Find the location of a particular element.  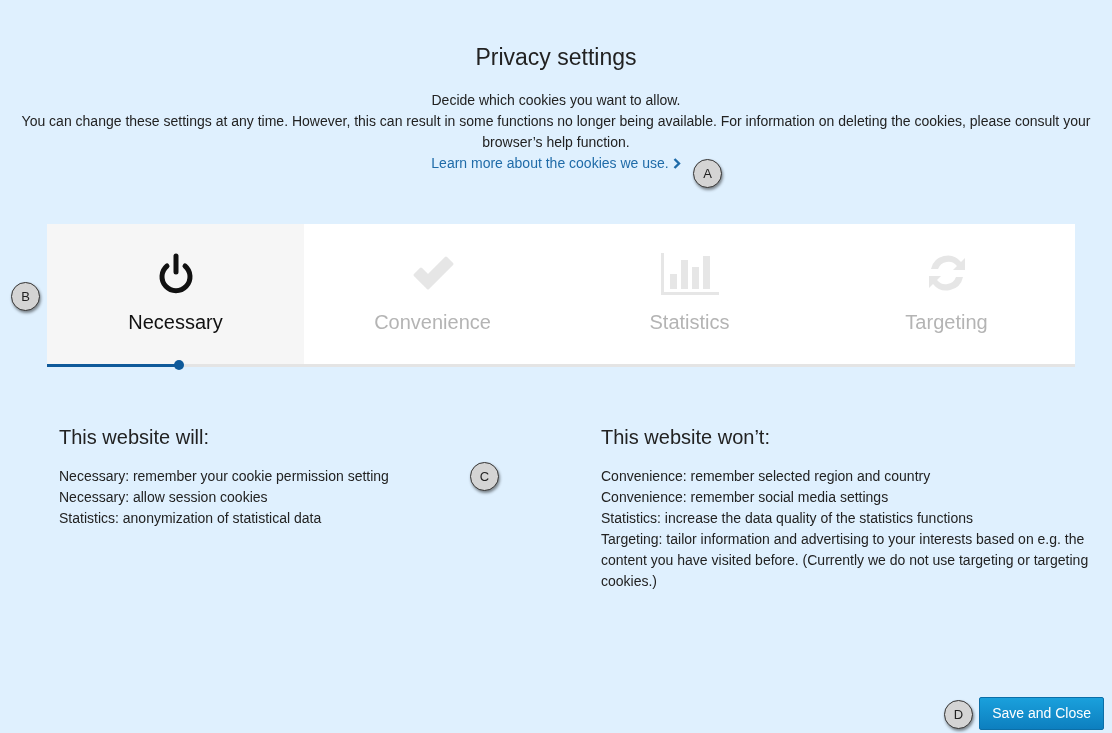

list-item: Convenience: remember social media settings is located at coordinates (745, 497).